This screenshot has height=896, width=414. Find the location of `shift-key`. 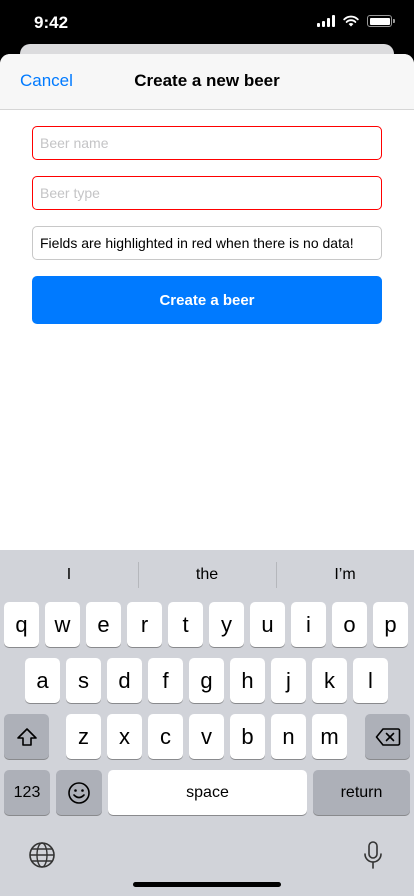

shift-key is located at coordinates (26, 736).